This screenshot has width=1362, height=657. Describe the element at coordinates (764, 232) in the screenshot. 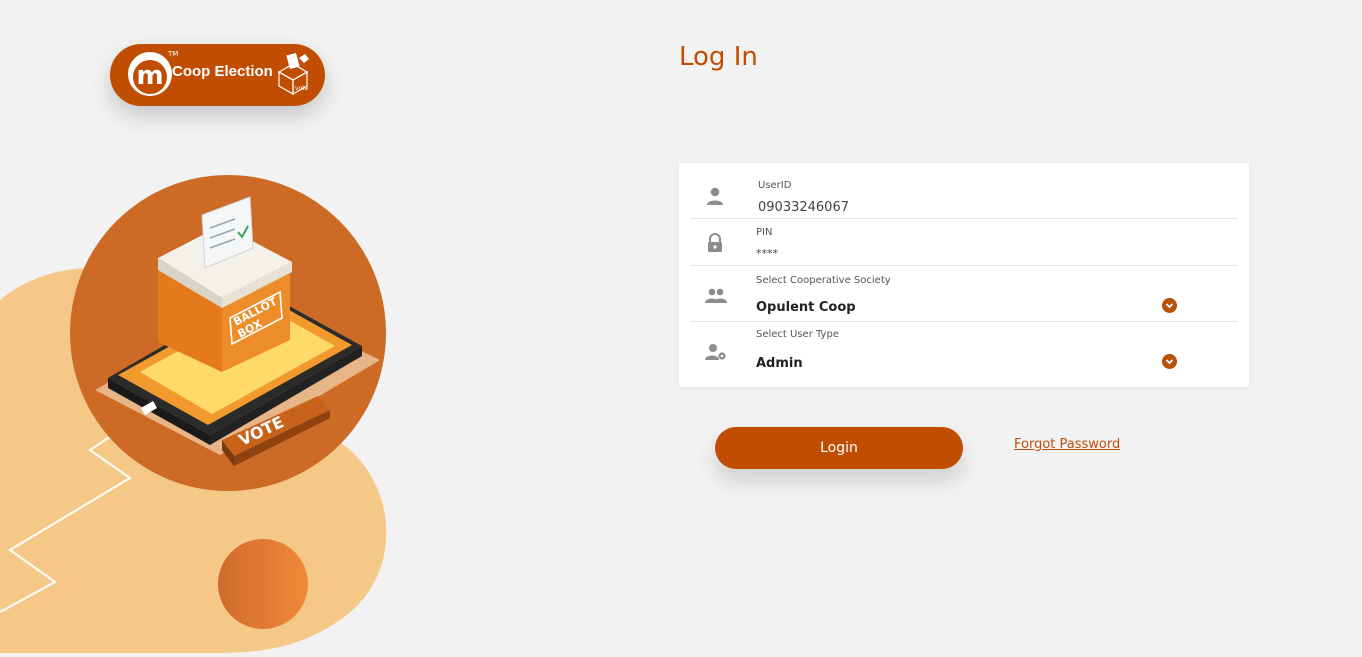

I see `pin-label: PIN` at that location.